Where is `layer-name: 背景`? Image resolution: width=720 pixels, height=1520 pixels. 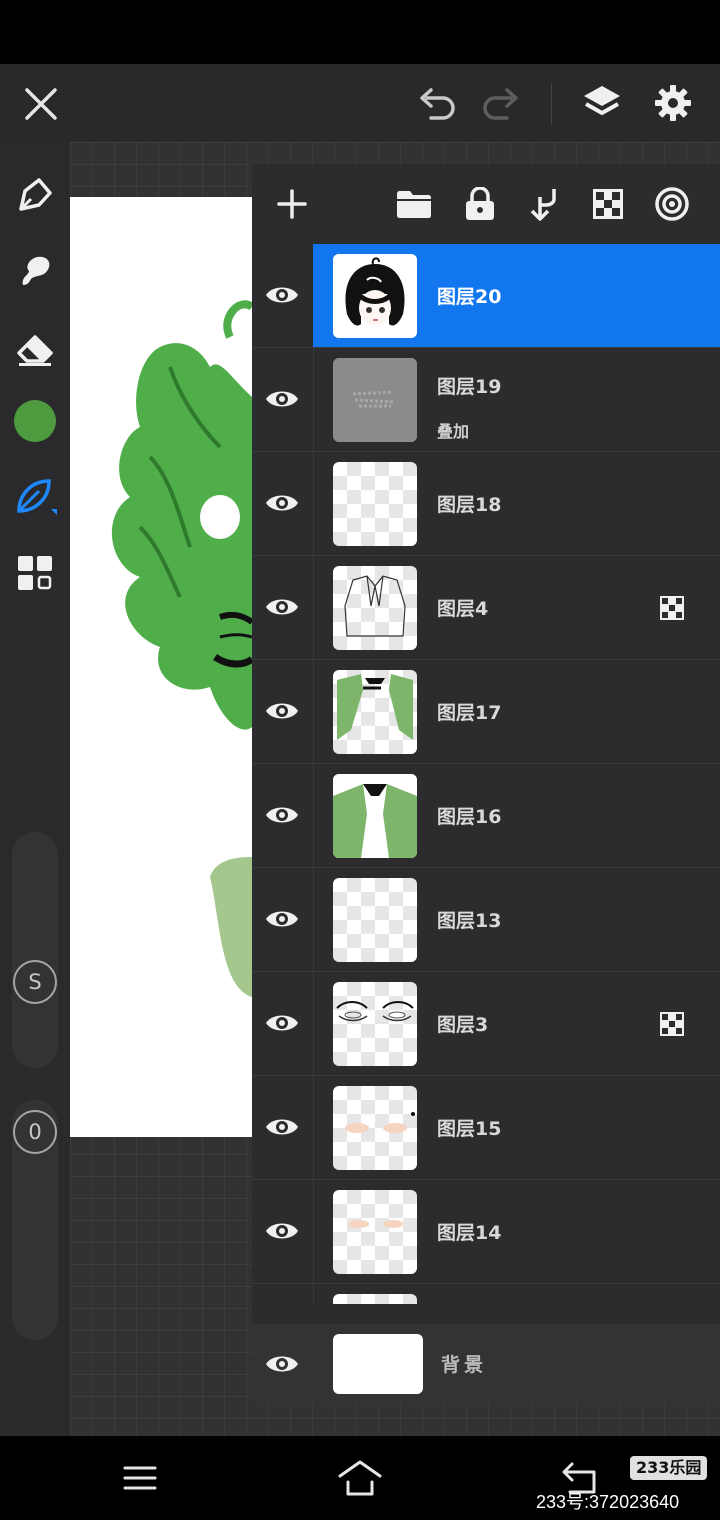
layer-name: 背景 is located at coordinates (464, 1365).